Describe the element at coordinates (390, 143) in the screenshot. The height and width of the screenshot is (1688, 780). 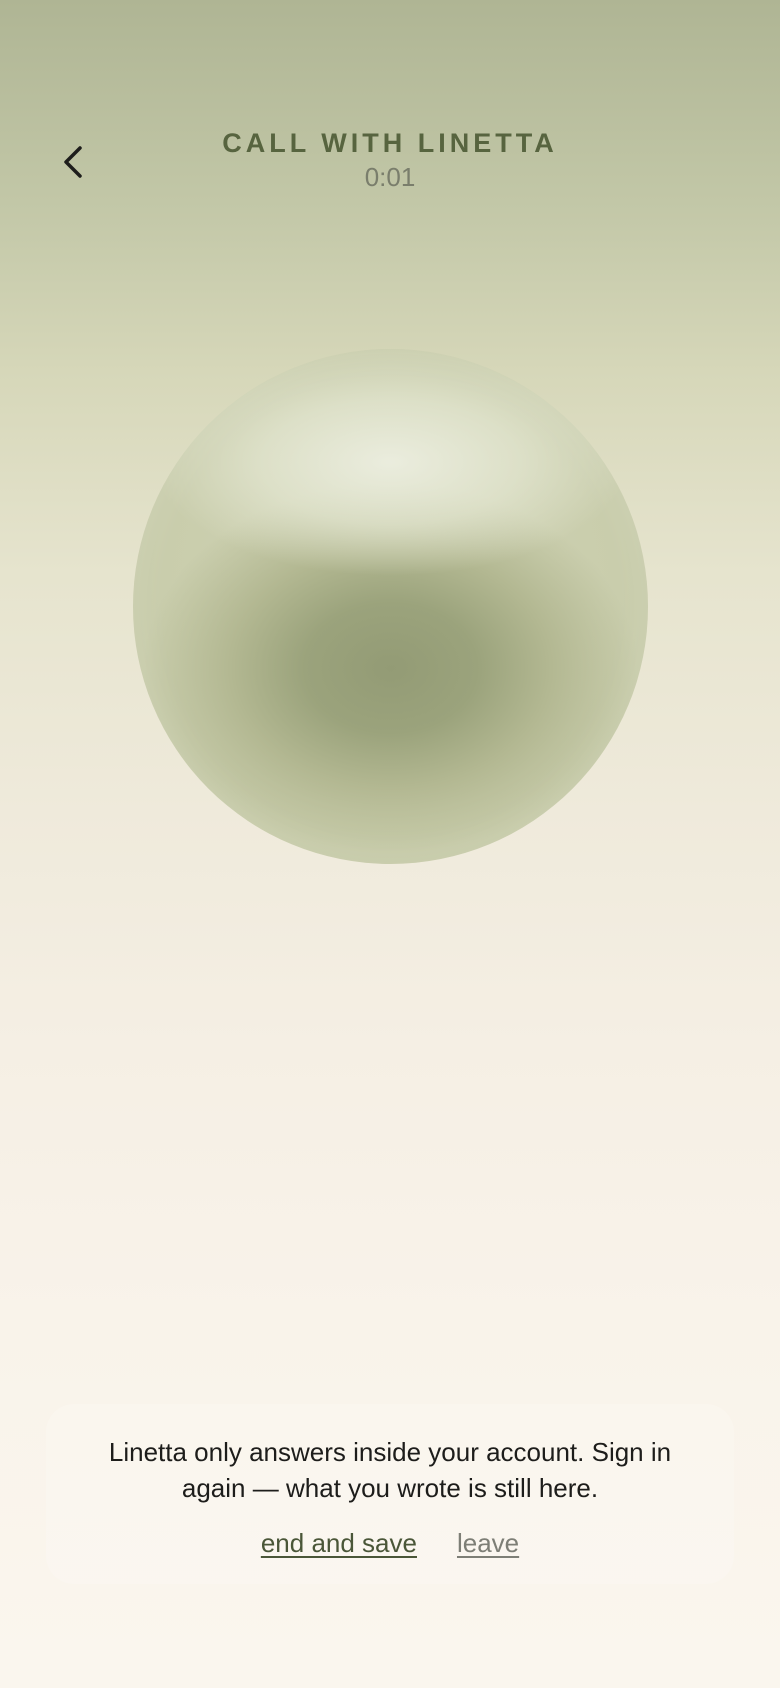
I see `call-title: CALL WITH LINETTA` at that location.